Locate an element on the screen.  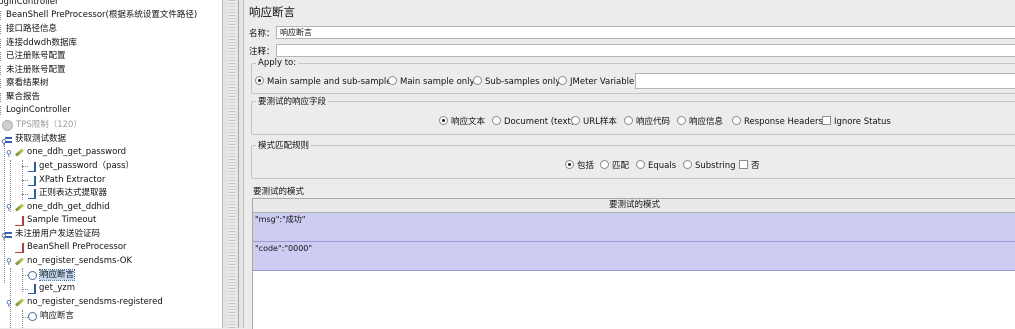
tree-item: Sample Timeout is located at coordinates (55, 220).